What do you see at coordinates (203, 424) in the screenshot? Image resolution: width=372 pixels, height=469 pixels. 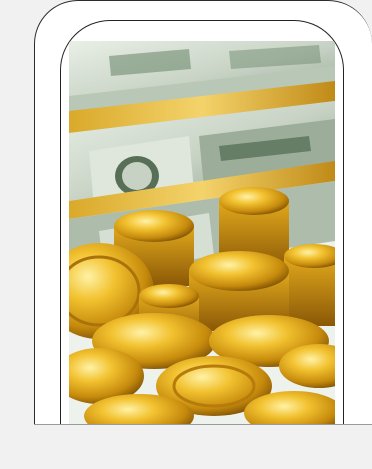 I see `divider-line` at bounding box center [203, 424].